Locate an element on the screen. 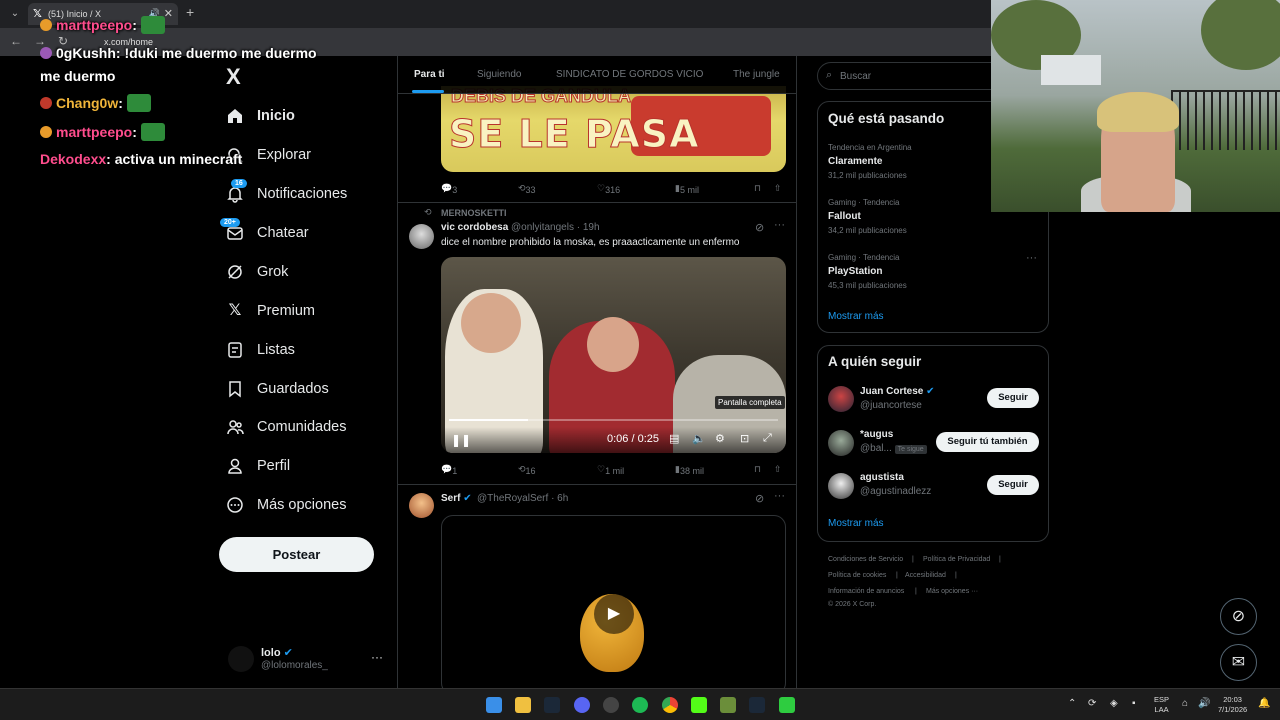  tab-the-jungle: The jungle is located at coordinates (756, 74).